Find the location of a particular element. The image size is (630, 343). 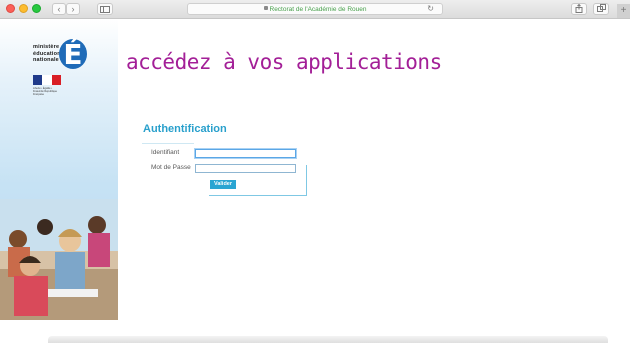

sidebar-toggle-button is located at coordinates (105, 9).